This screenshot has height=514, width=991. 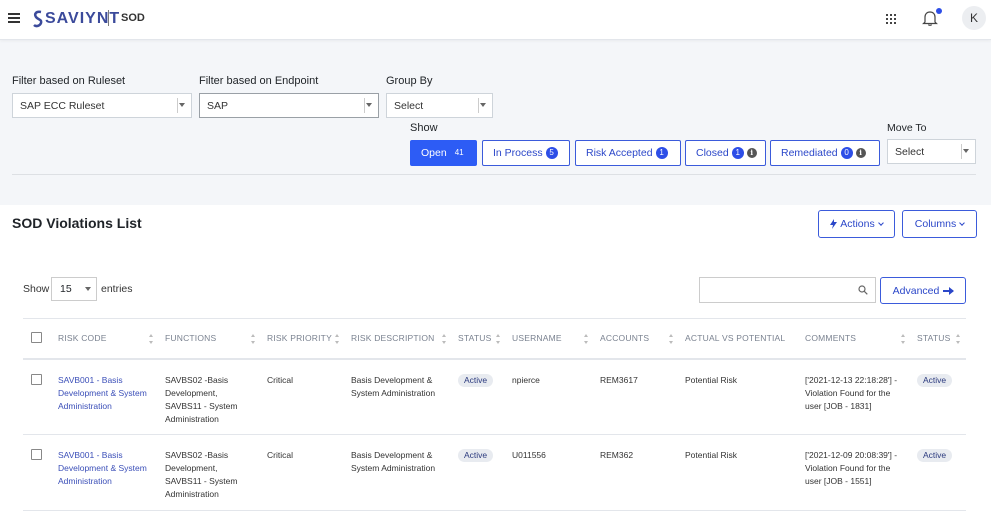 What do you see at coordinates (66, 289) in the screenshot?
I see `entries-length-value: 15` at bounding box center [66, 289].